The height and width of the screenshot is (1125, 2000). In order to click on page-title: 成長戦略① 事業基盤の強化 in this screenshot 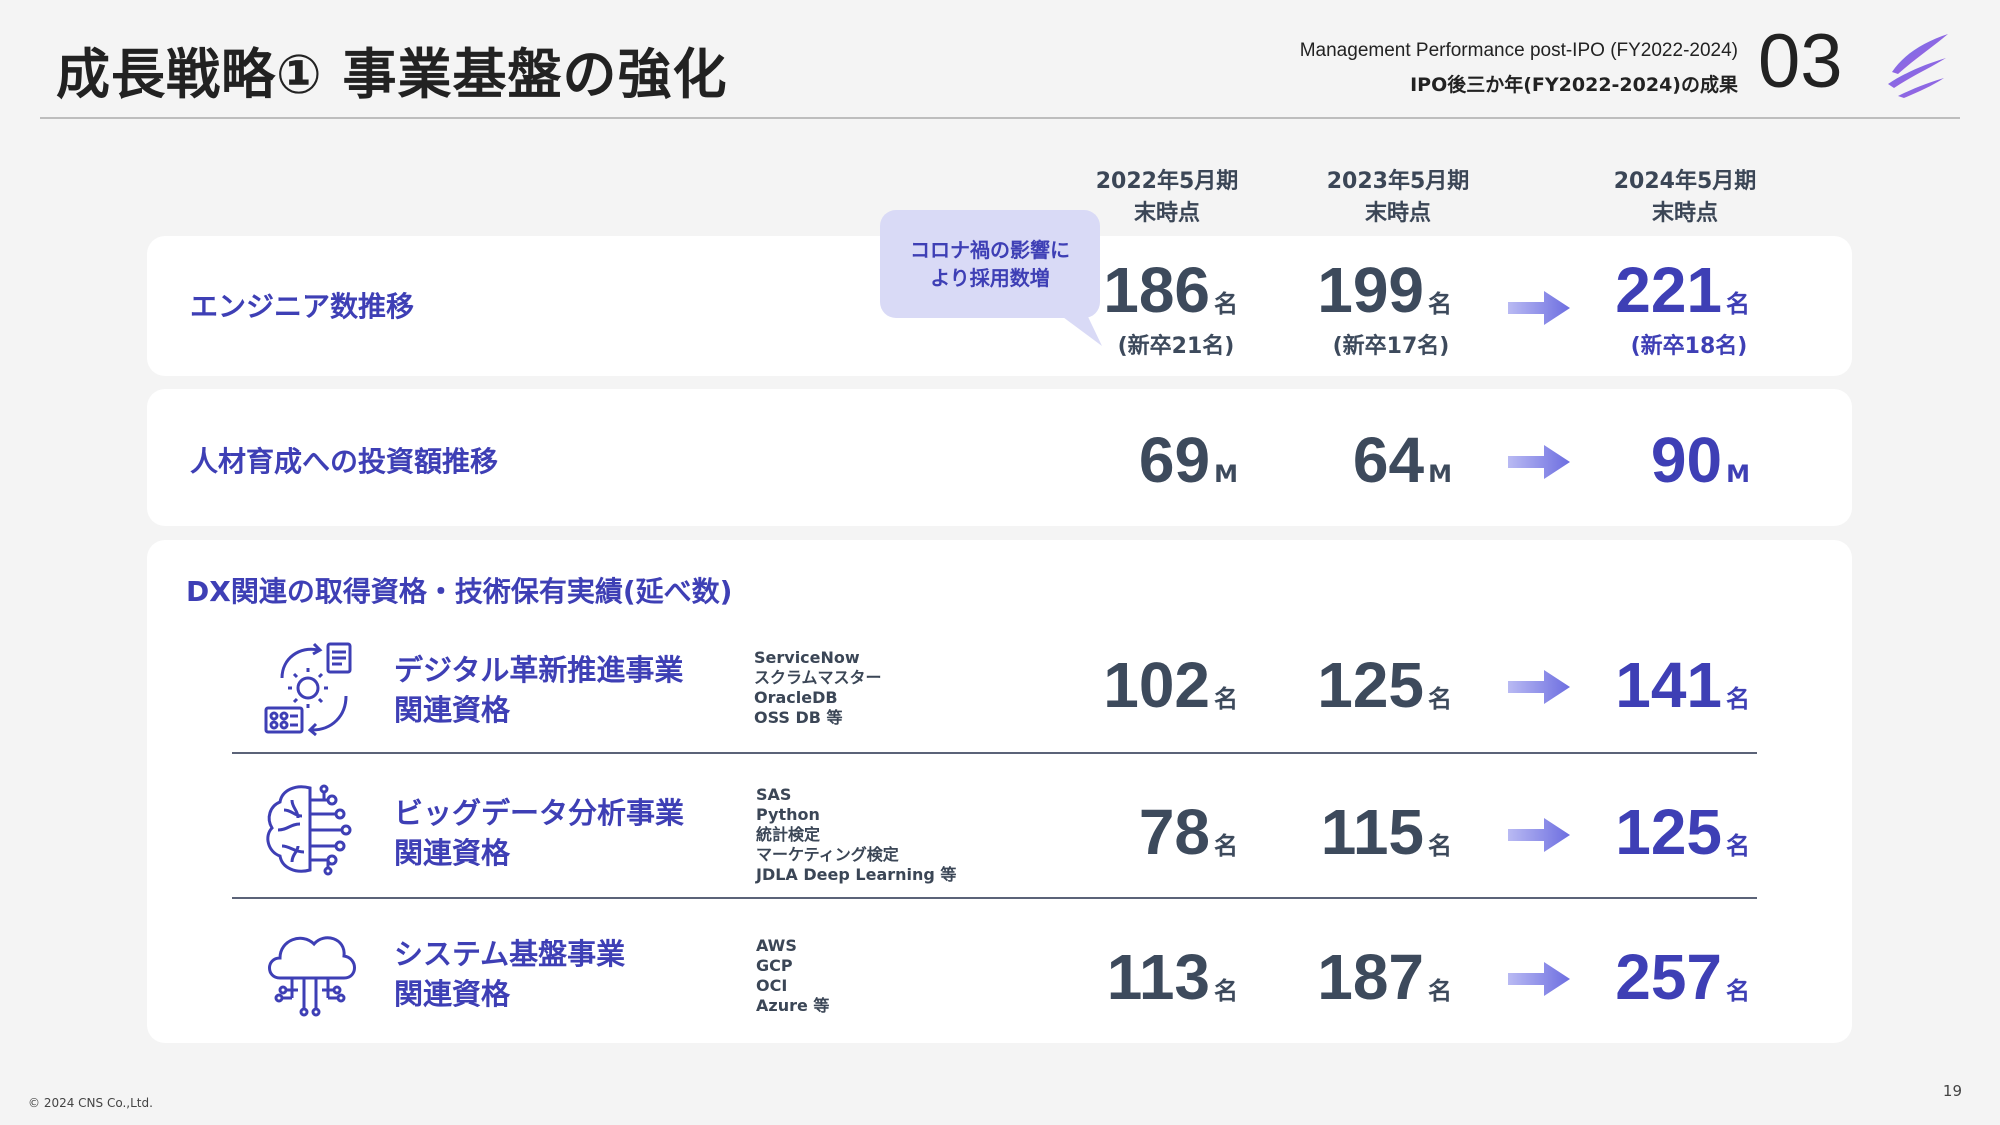, I will do `click(392, 74)`.